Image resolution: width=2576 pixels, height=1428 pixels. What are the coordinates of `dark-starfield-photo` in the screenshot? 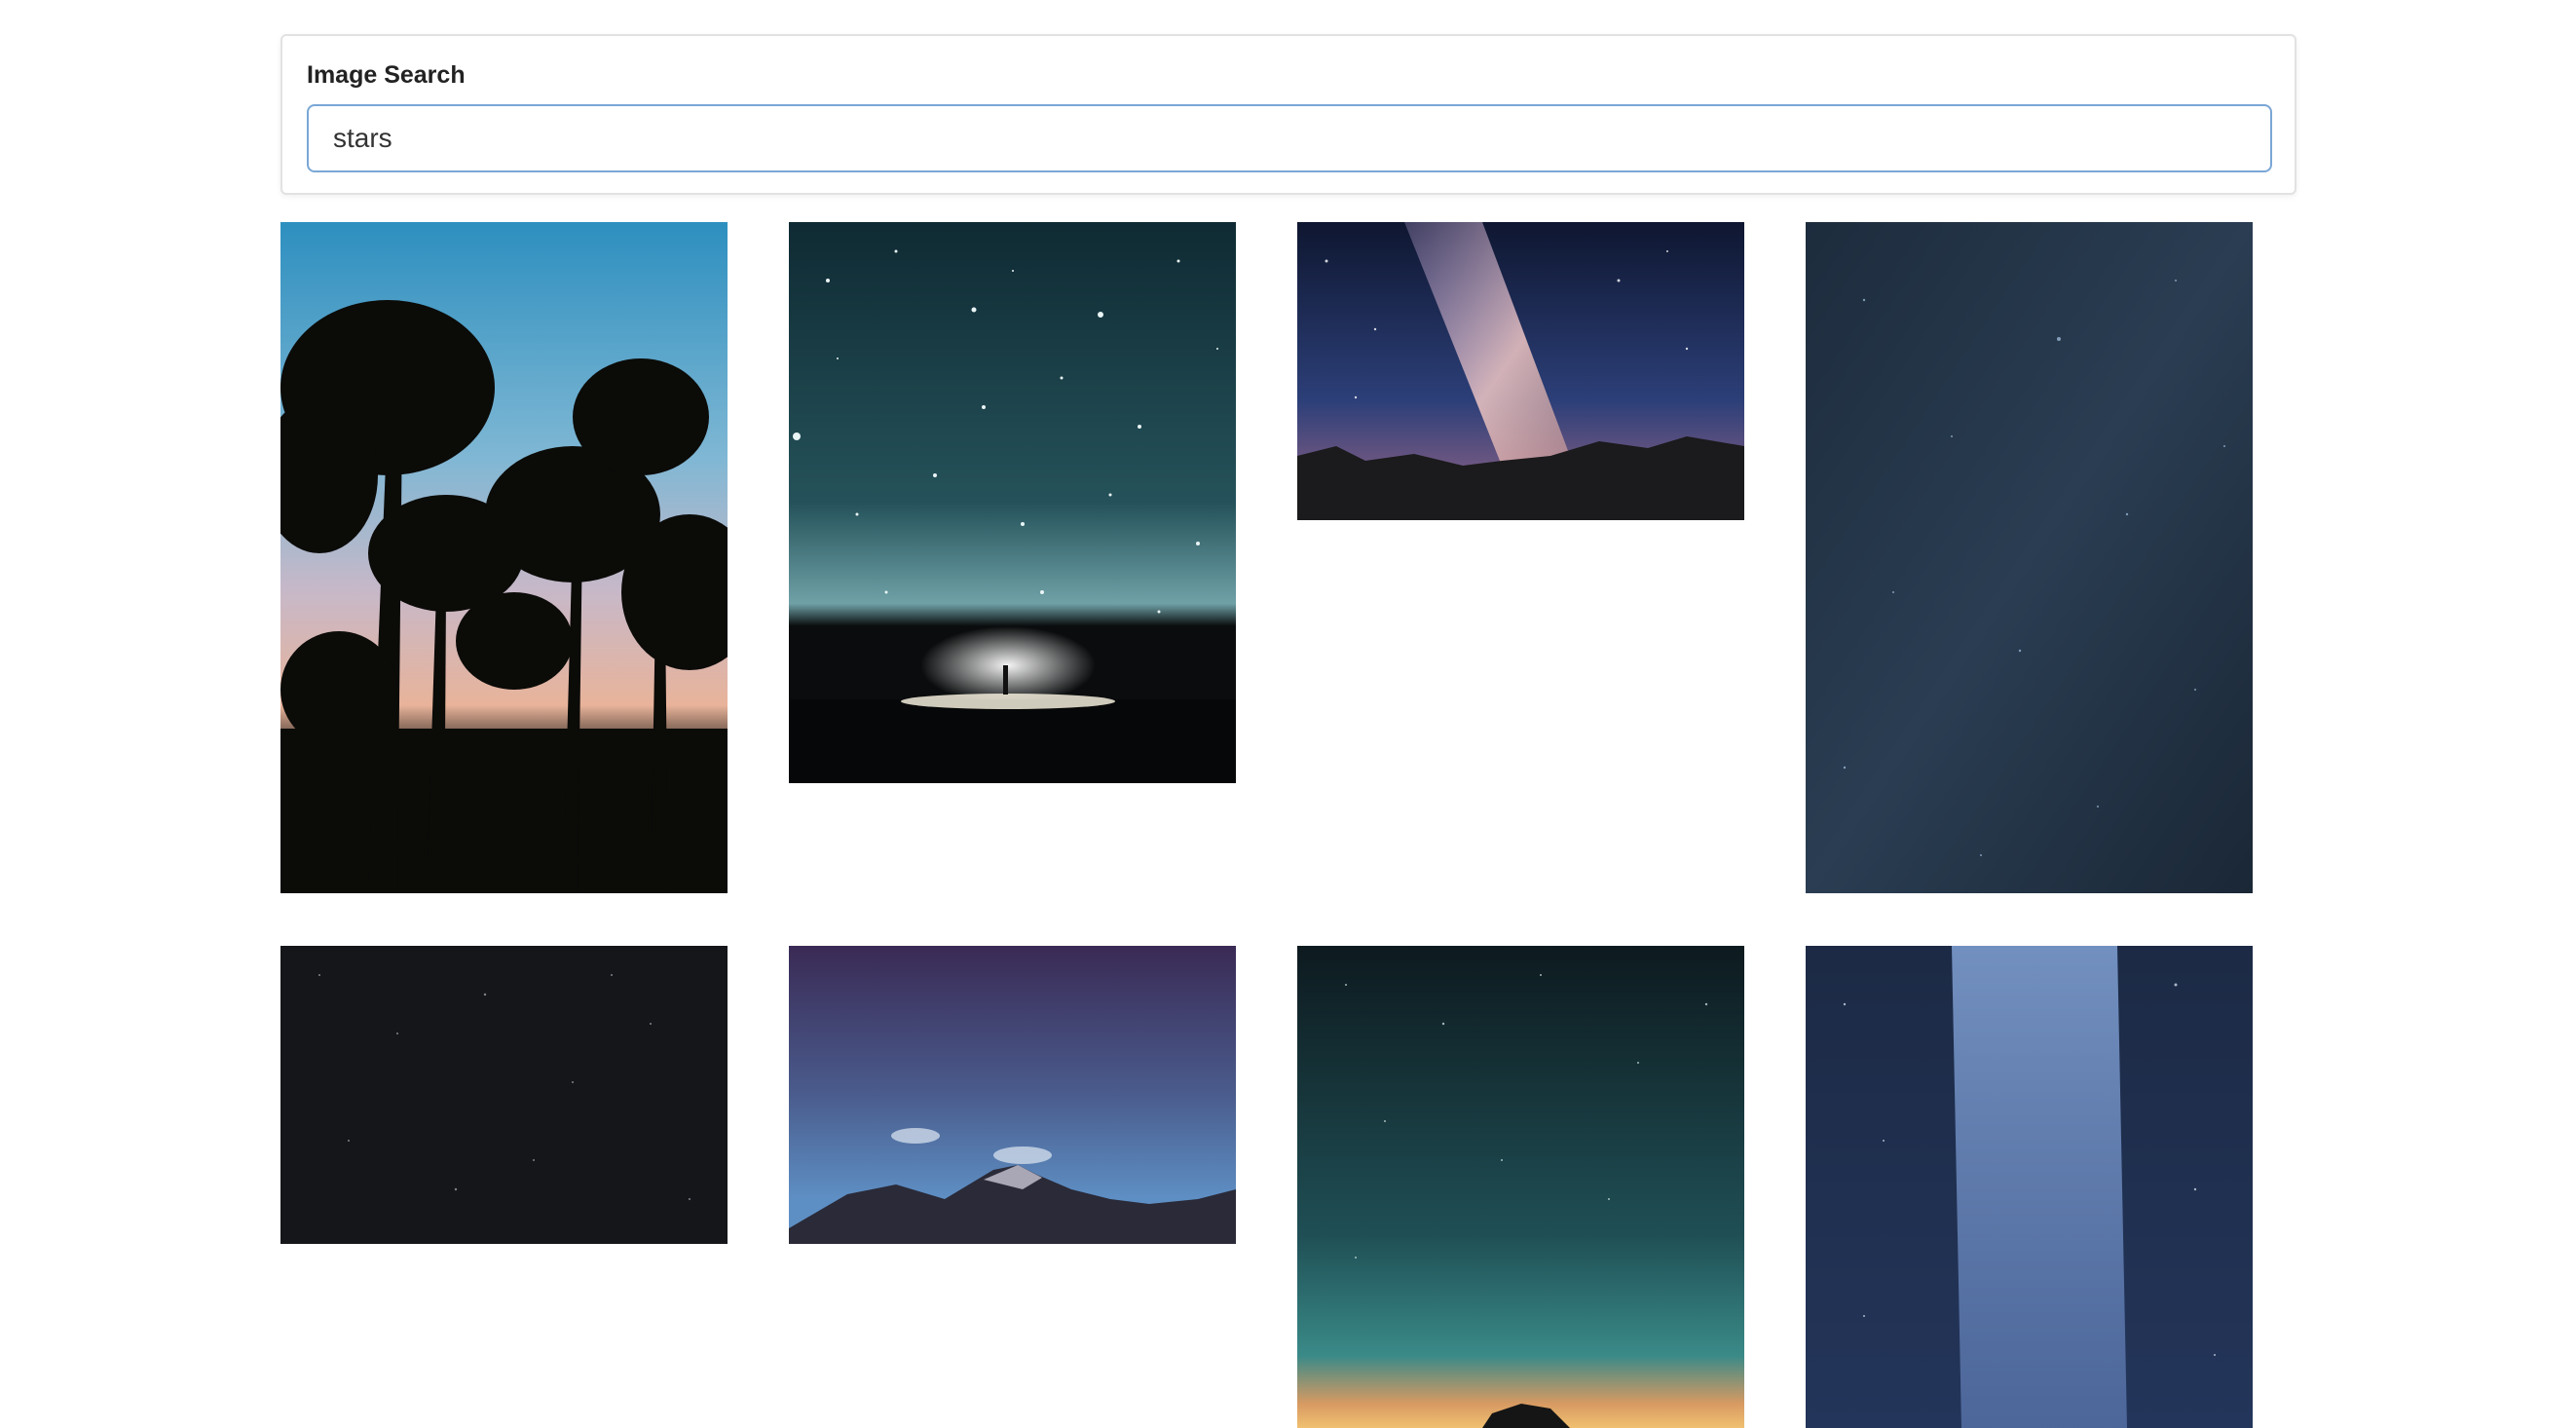 It's located at (504, 1095).